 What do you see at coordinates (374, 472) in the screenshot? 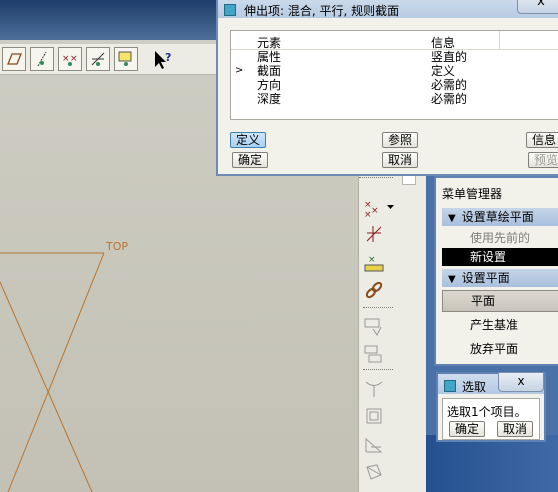
I see `draft-tool-icon` at bounding box center [374, 472].